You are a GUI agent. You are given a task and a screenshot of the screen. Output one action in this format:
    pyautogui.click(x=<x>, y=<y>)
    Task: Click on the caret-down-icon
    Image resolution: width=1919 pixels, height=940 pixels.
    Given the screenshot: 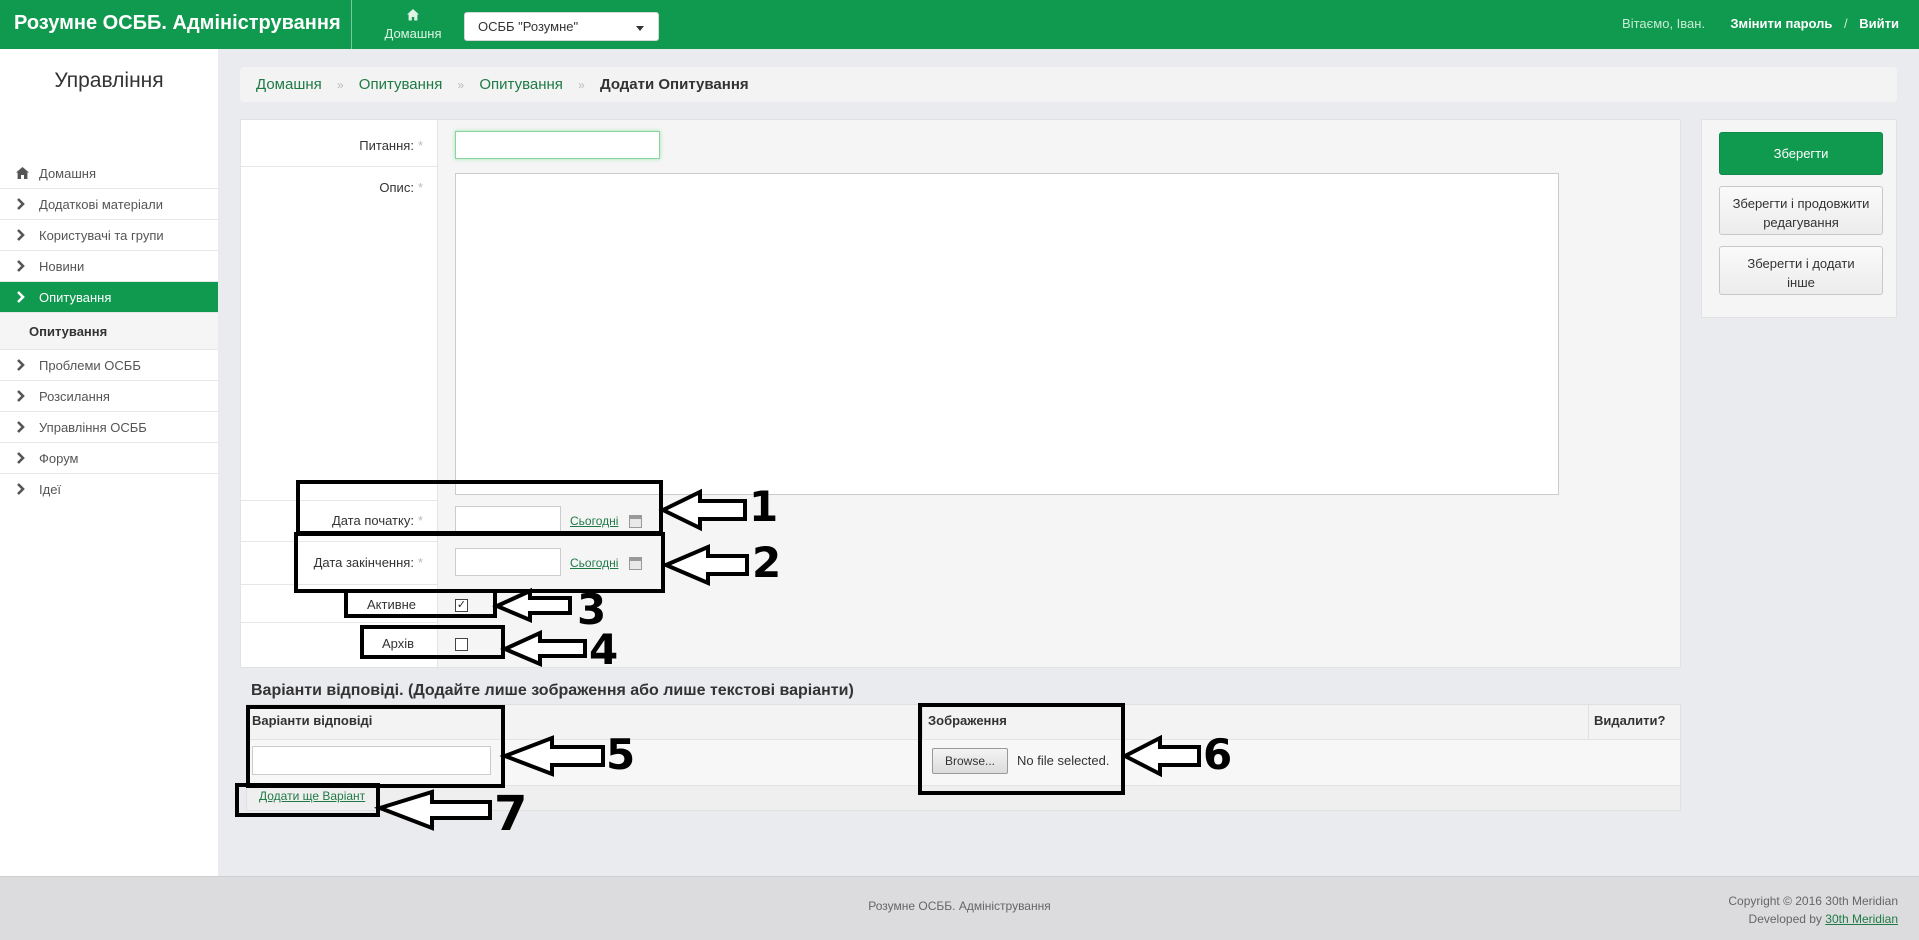 What is the action you would take?
    pyautogui.click(x=640, y=28)
    